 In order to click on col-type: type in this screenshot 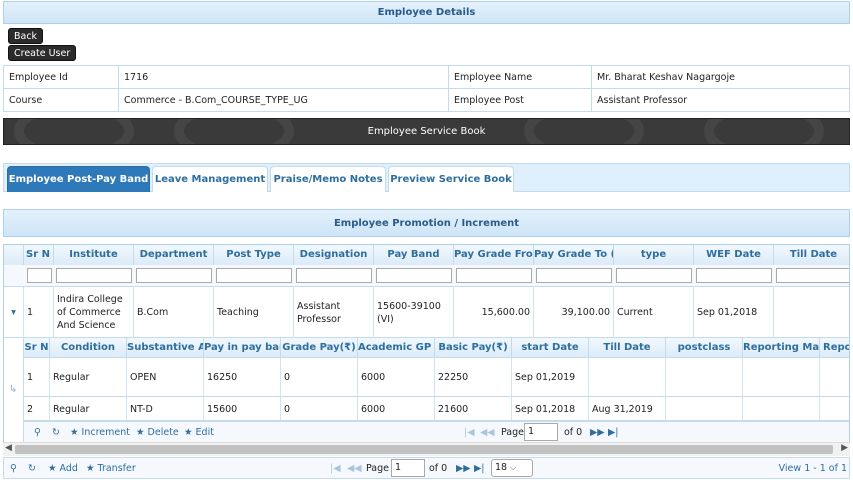, I will do `click(654, 255)`.